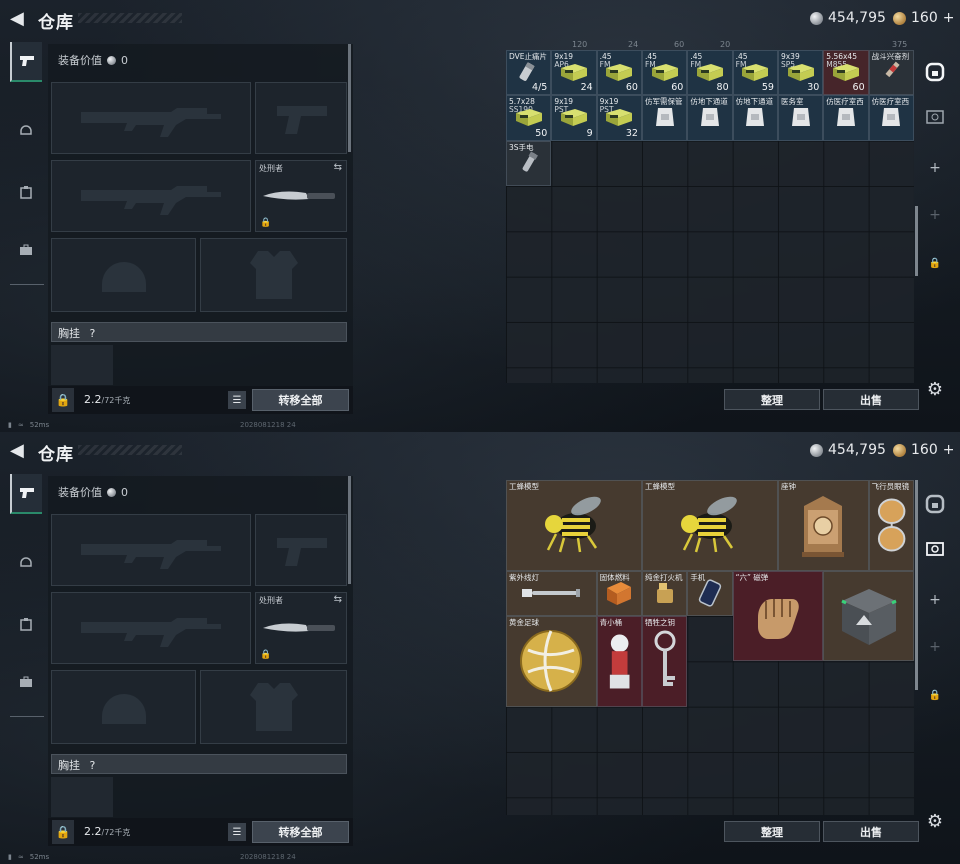 The image size is (960, 864). Describe the element at coordinates (529, 118) in the screenshot. I see `inventory-item: 5.7x28 SS190 50` at that location.